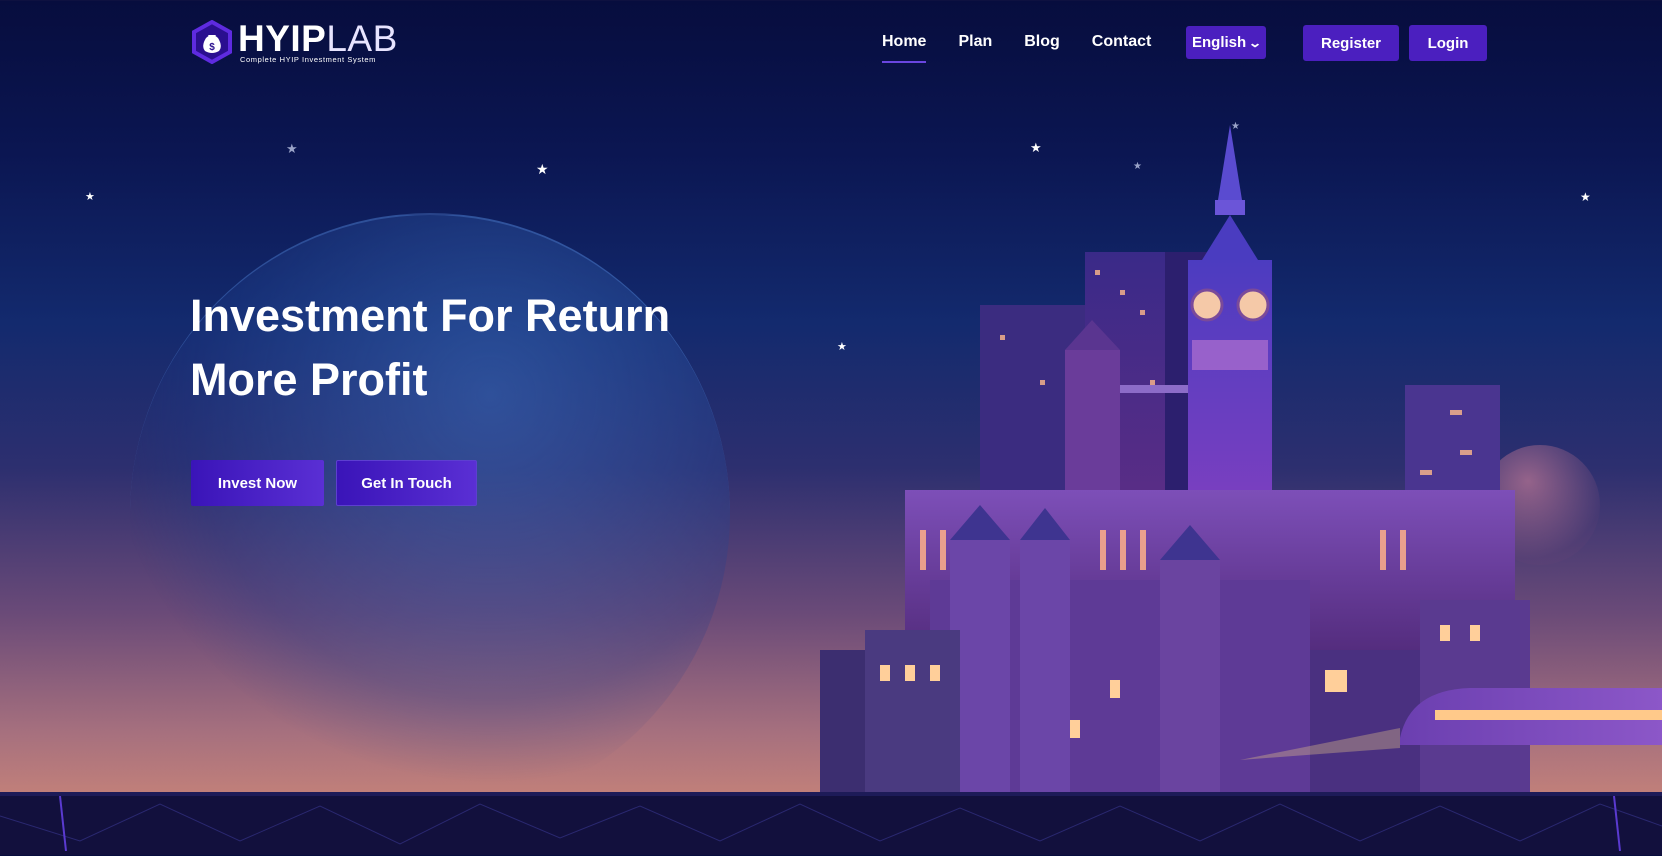  Describe the element at coordinates (1219, 42) in the screenshot. I see `language-value: English` at that location.